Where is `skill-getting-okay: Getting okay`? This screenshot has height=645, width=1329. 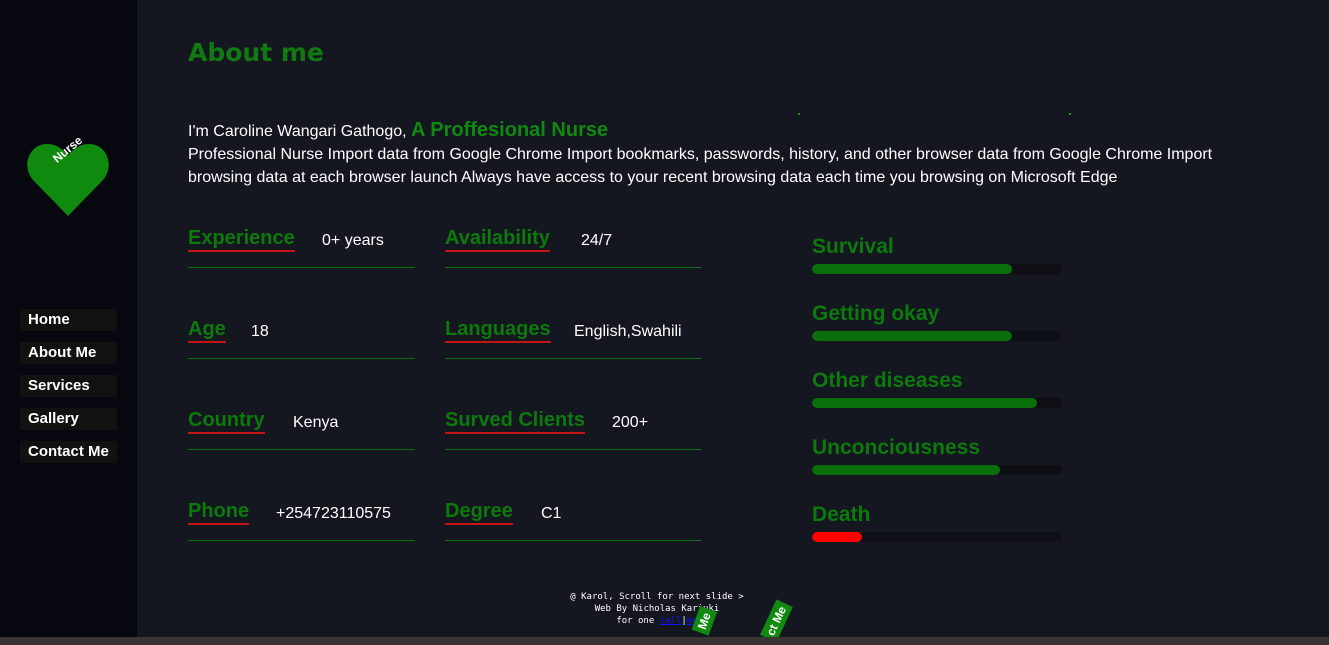
skill-getting-okay: Getting okay is located at coordinates (937, 321).